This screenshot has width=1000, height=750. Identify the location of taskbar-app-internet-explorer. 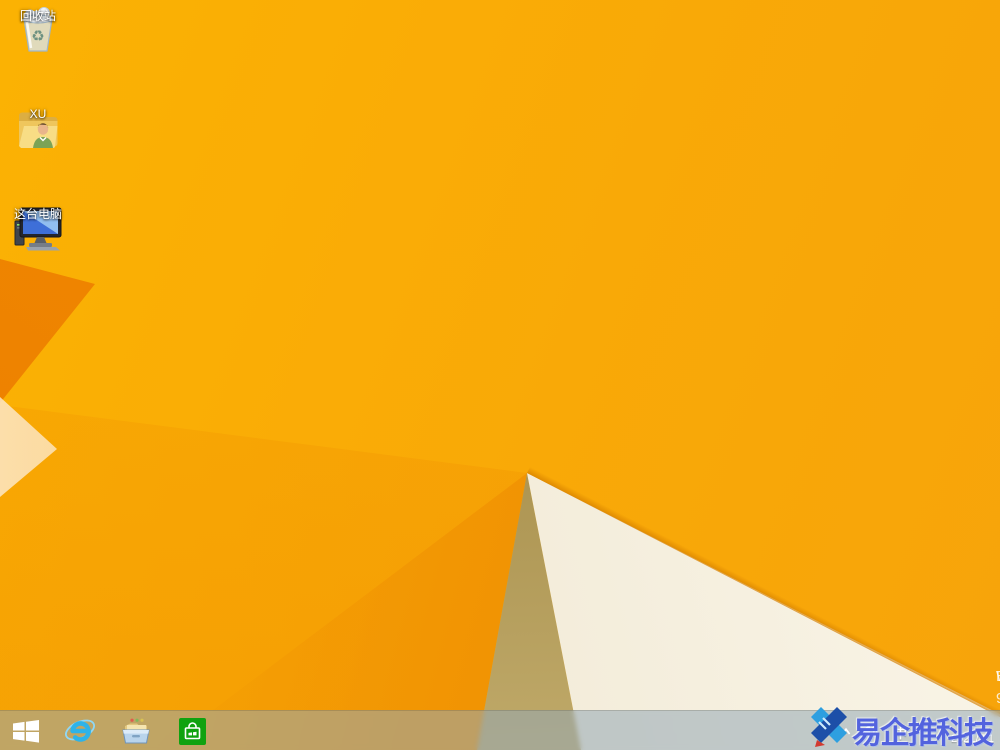
(80, 730).